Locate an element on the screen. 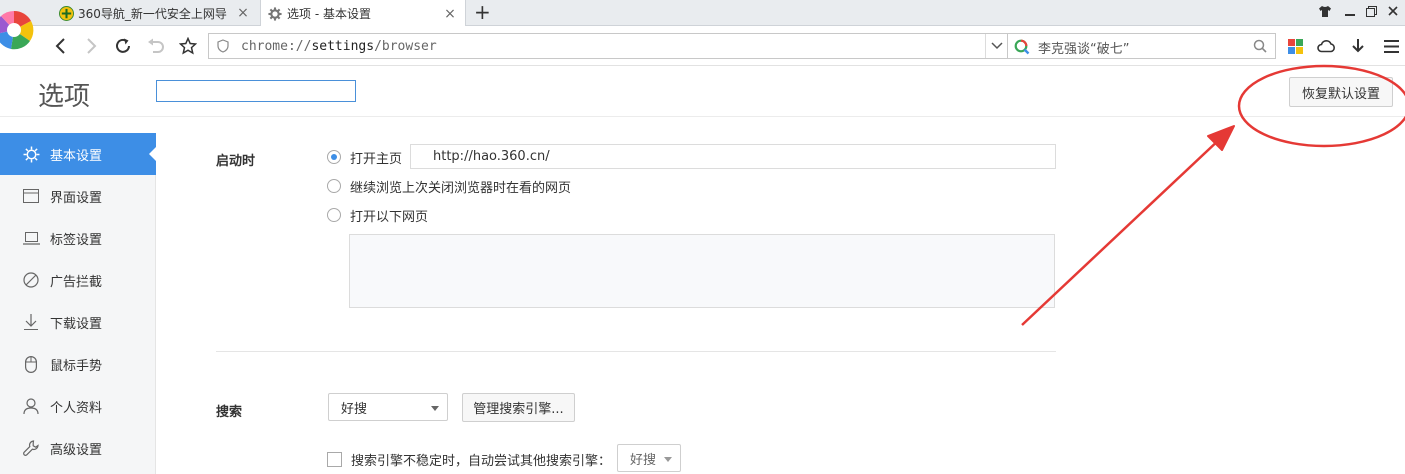 The image size is (1405, 474). apps-grid-icon is located at coordinates (1295, 46).